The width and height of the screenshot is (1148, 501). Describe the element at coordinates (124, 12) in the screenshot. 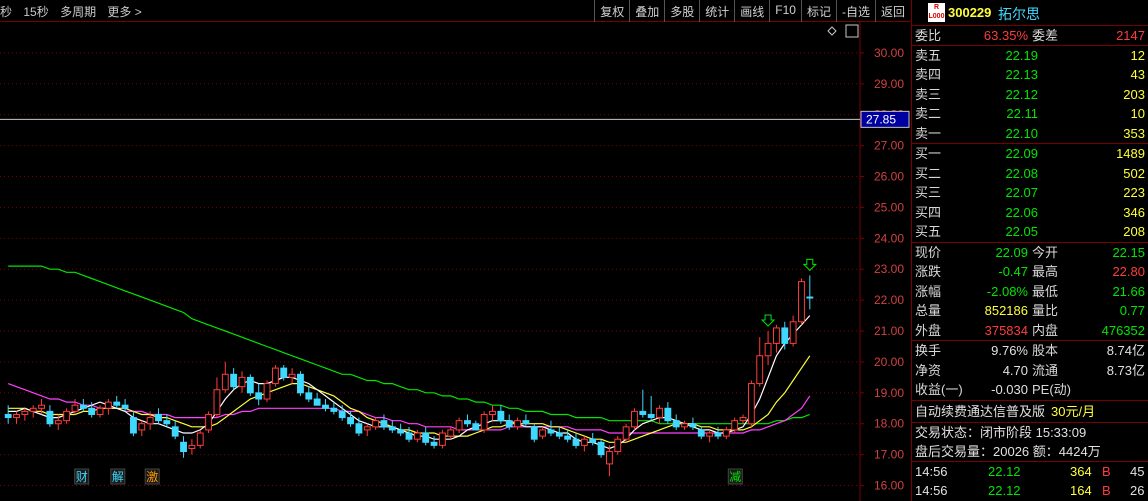

I see `period-more: 更多 >` at that location.